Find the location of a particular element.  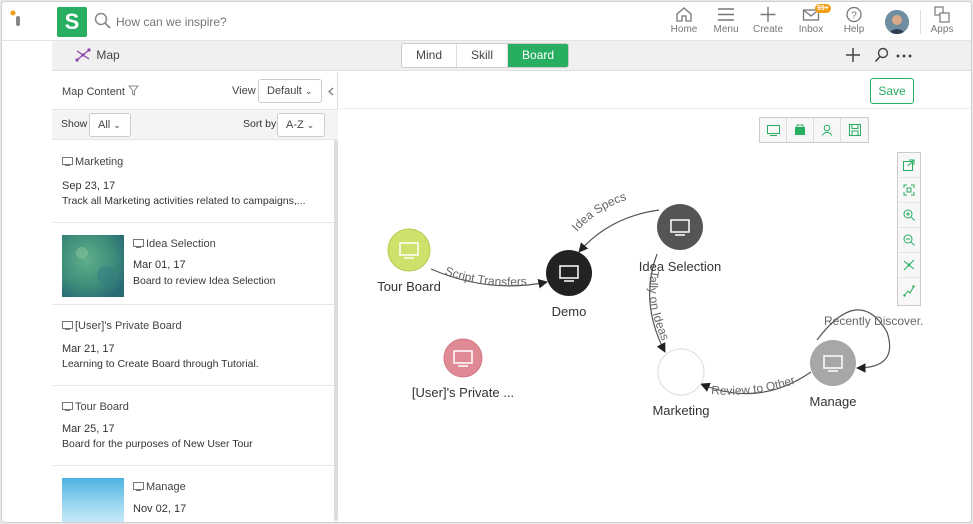

list-item-date: Mar 01, 17 is located at coordinates (159, 265).